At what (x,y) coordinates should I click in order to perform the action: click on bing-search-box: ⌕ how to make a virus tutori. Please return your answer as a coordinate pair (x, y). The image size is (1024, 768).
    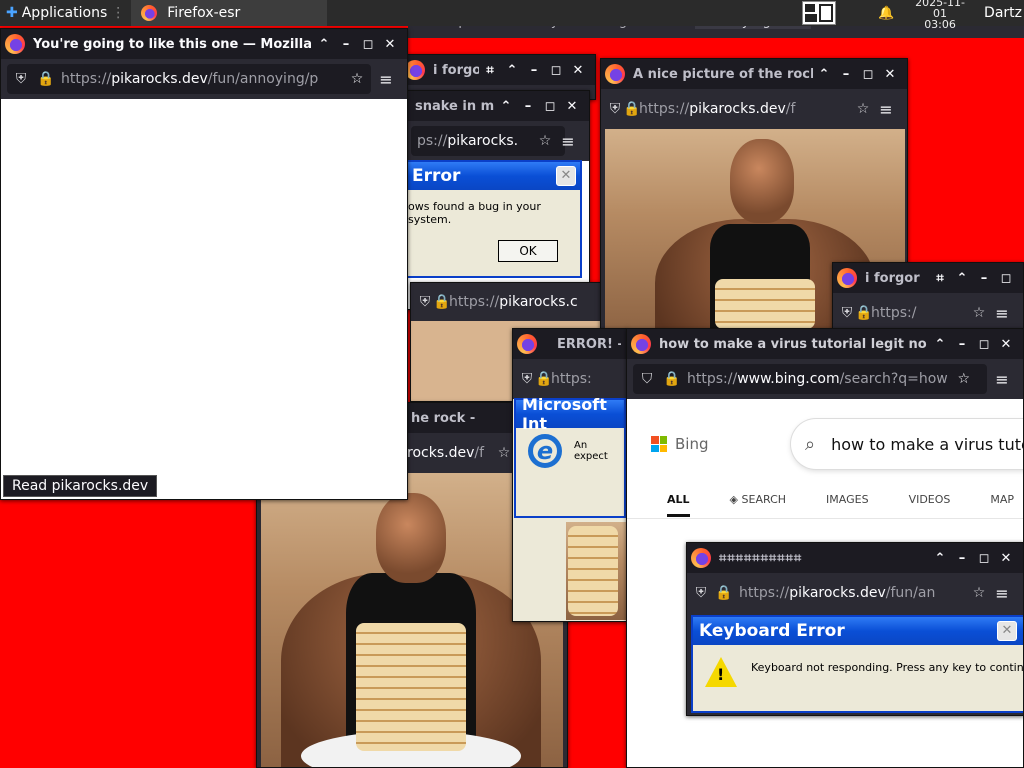
    Looking at the image, I should click on (907, 444).